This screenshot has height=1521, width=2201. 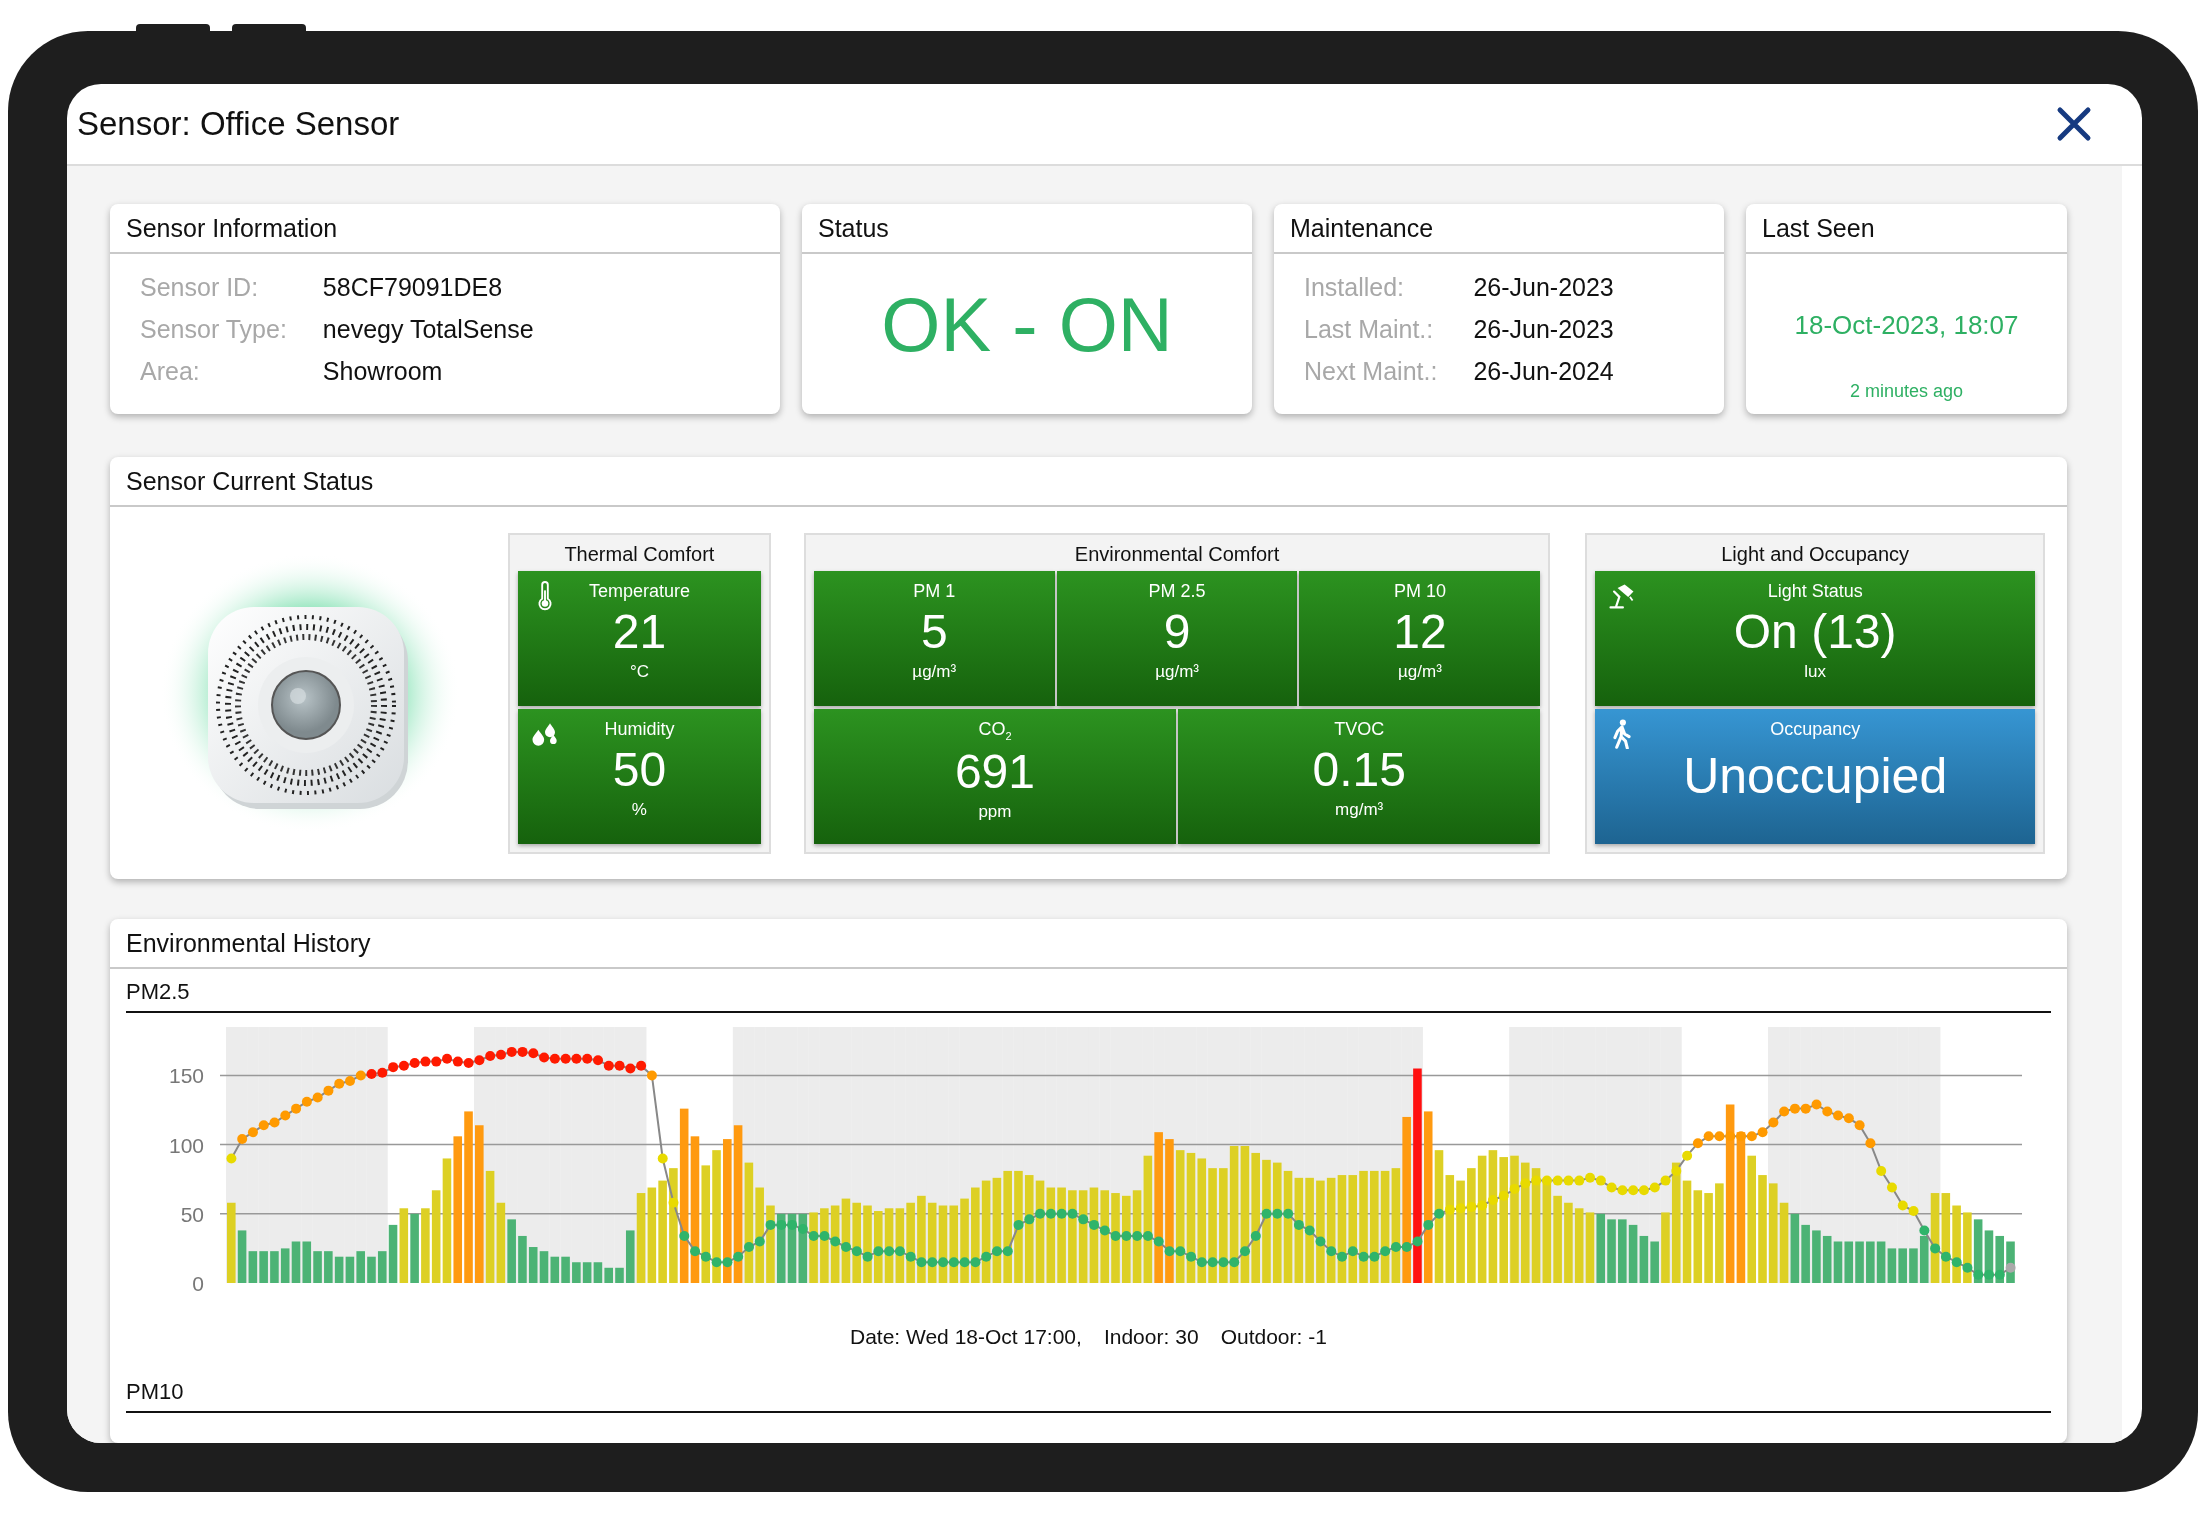 What do you see at coordinates (639, 632) in the screenshot?
I see `metric-value: 21` at bounding box center [639, 632].